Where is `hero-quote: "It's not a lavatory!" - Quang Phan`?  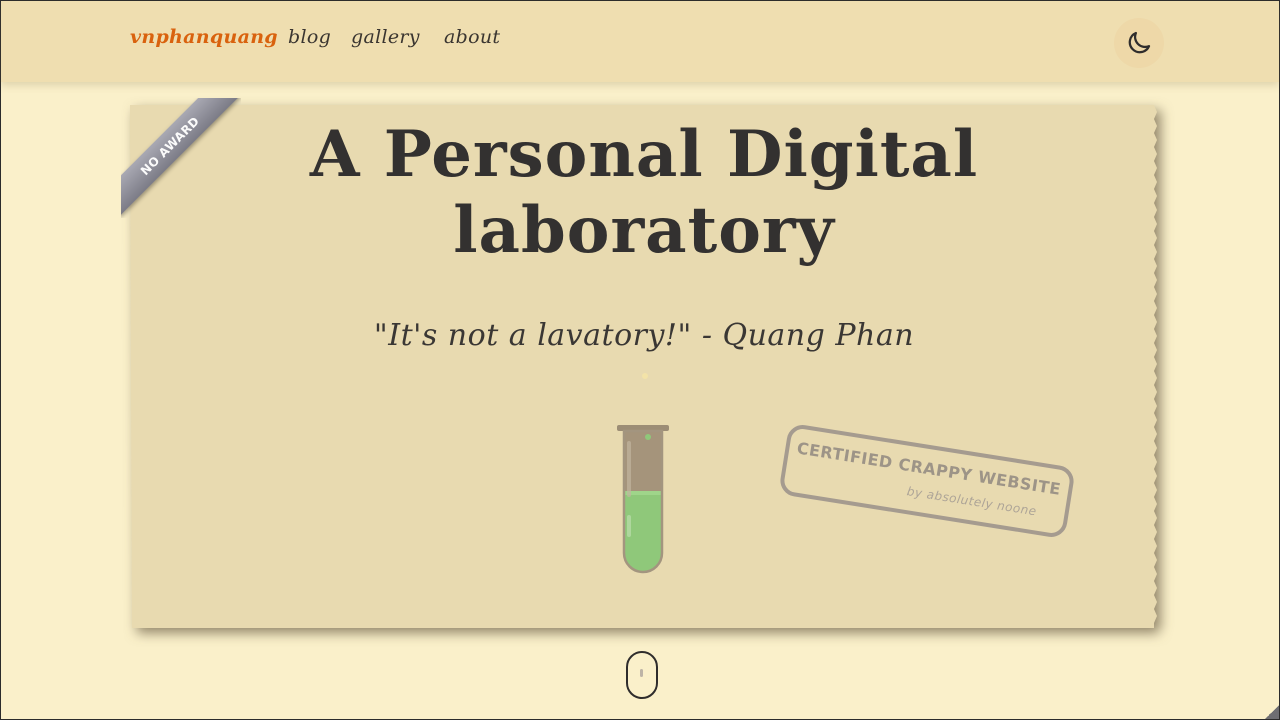
hero-quote: "It's not a lavatory!" - Quang Phan is located at coordinates (644, 335).